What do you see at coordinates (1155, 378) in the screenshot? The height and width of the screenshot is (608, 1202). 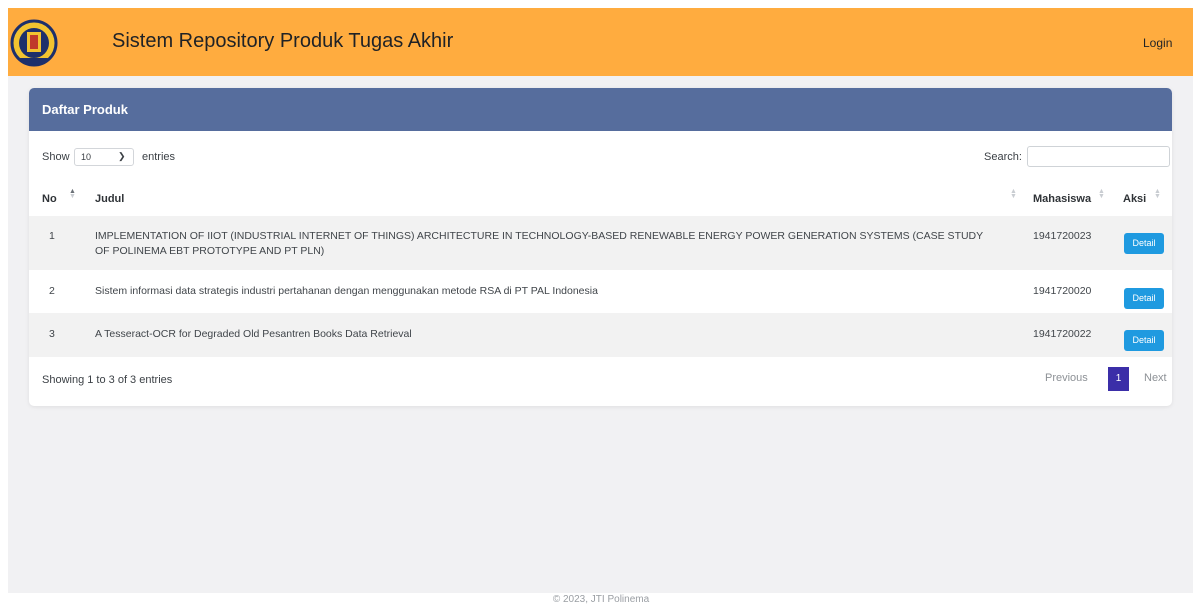 I see `next-page-button: Next` at bounding box center [1155, 378].